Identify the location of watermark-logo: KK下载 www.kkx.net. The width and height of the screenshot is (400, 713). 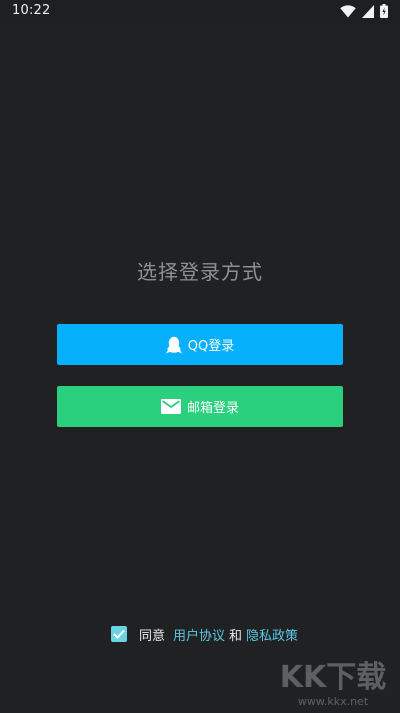
(333, 680).